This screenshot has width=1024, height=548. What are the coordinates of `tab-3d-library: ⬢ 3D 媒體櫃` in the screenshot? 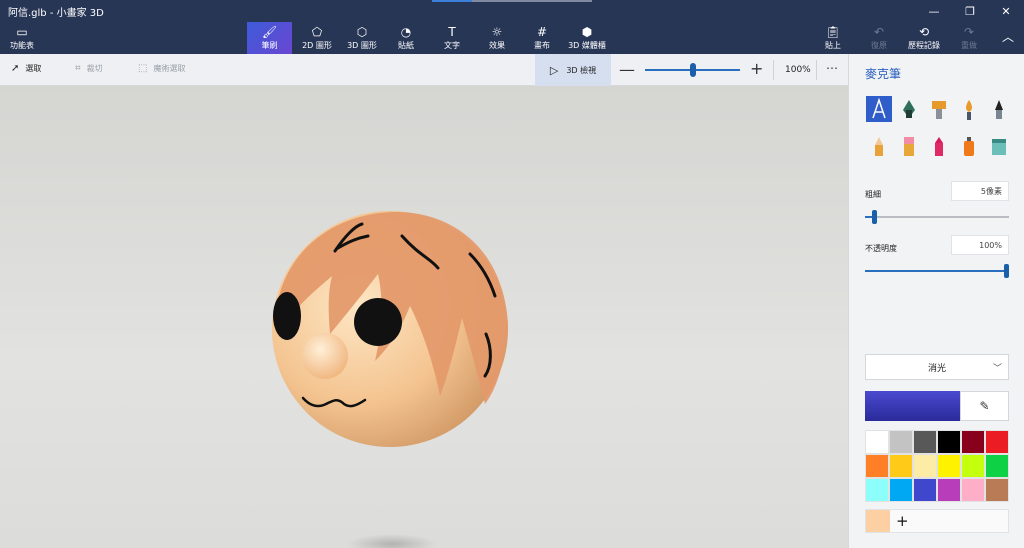 It's located at (587, 38).